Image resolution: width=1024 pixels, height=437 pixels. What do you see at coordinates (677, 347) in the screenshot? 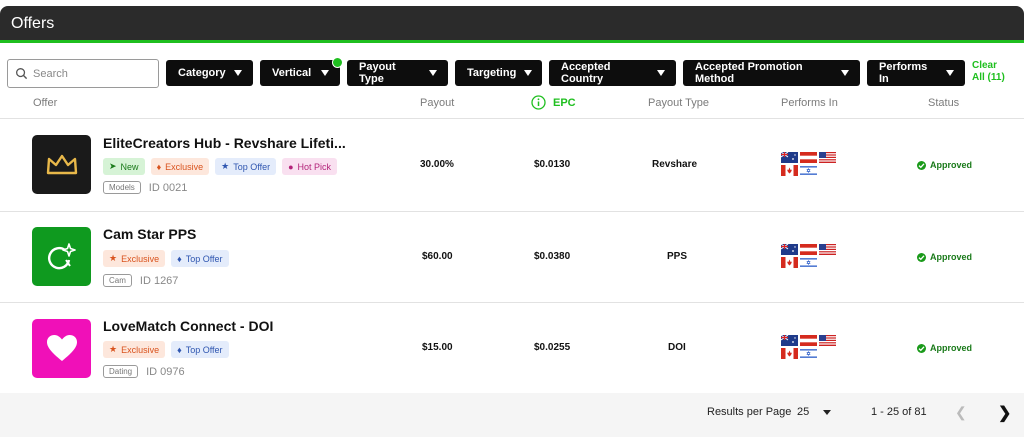
I see `payout-type-value: DOI` at bounding box center [677, 347].